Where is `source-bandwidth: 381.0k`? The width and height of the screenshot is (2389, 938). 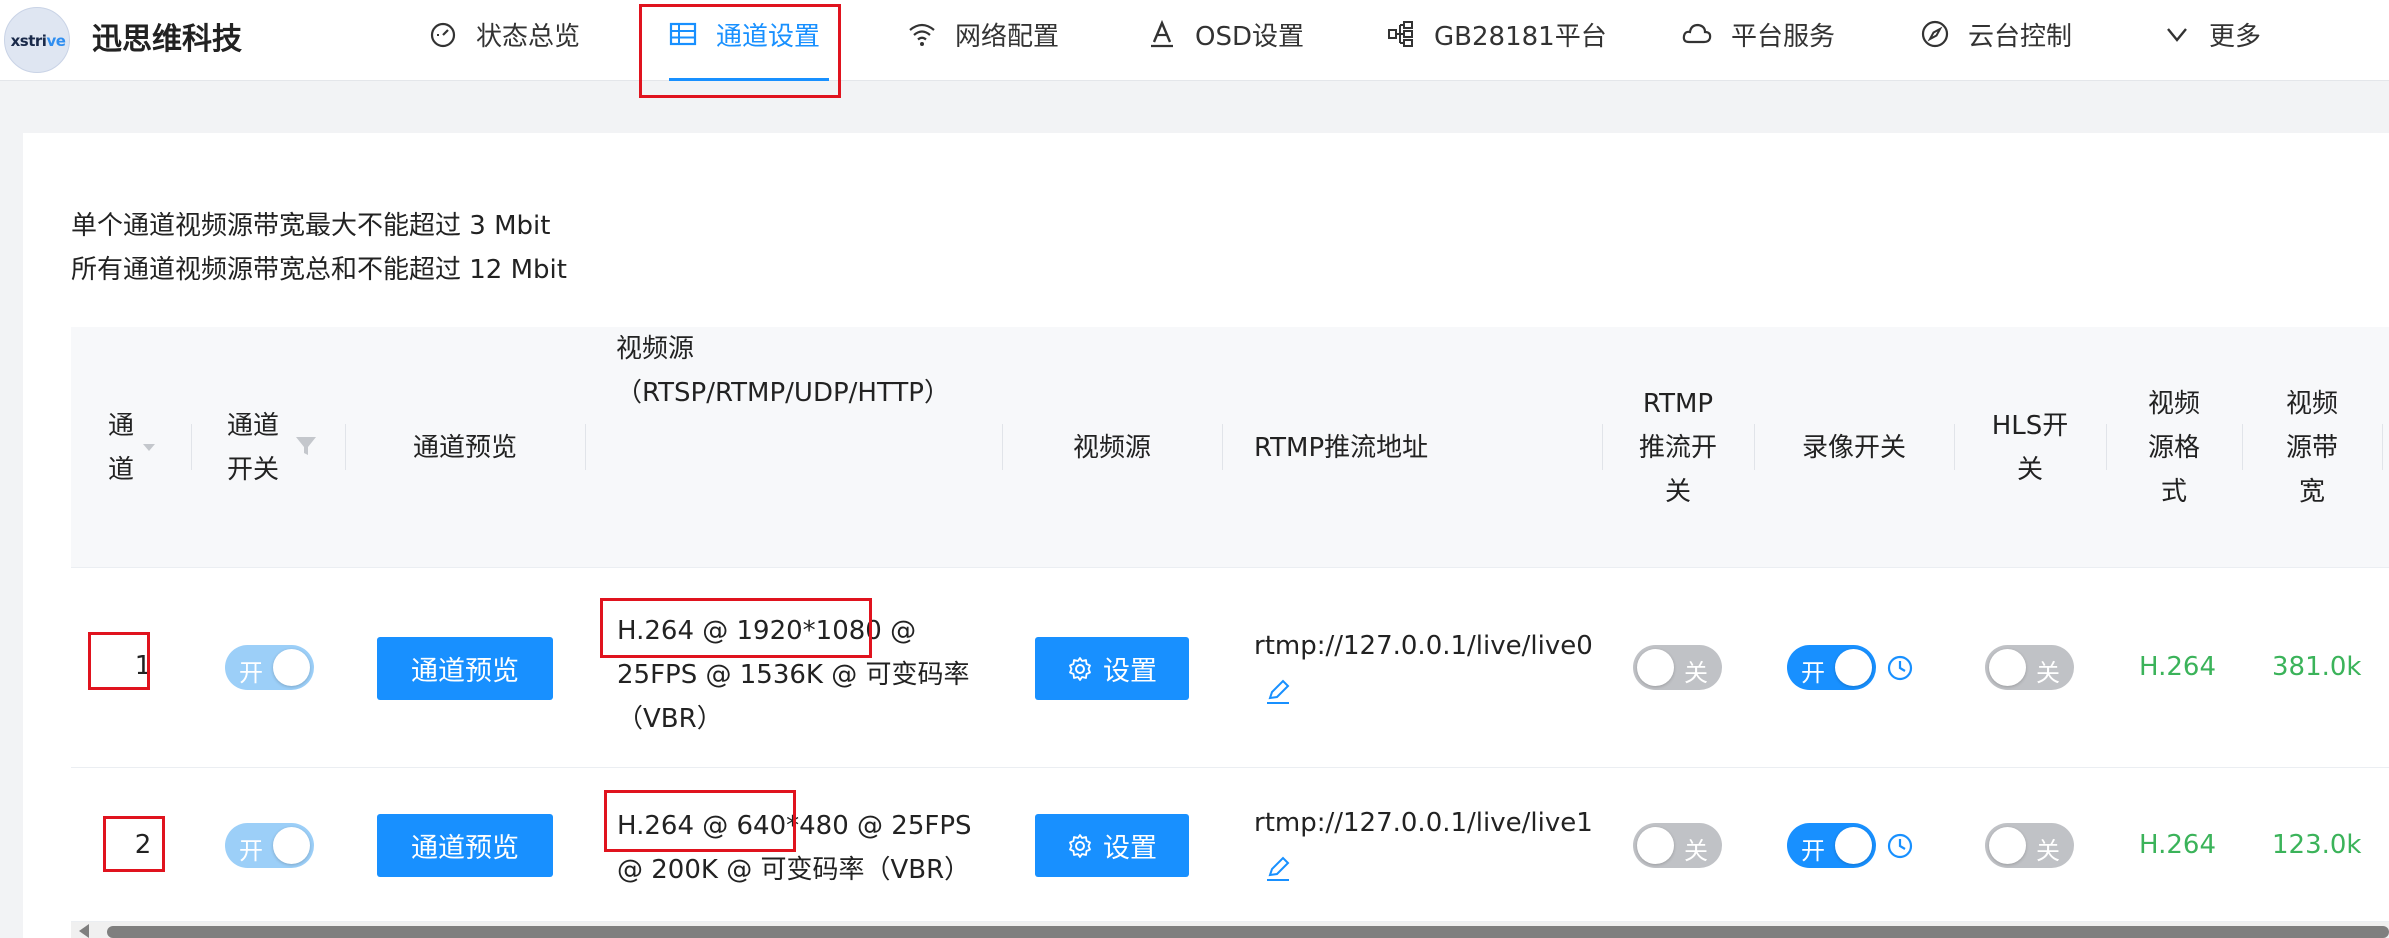
source-bandwidth: 381.0k is located at coordinates (2317, 667).